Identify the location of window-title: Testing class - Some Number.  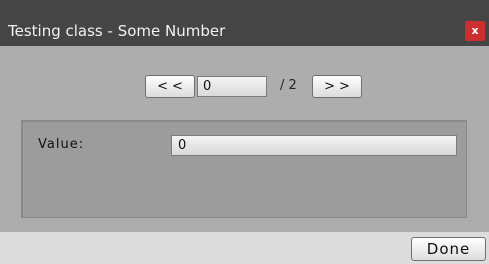
(117, 31).